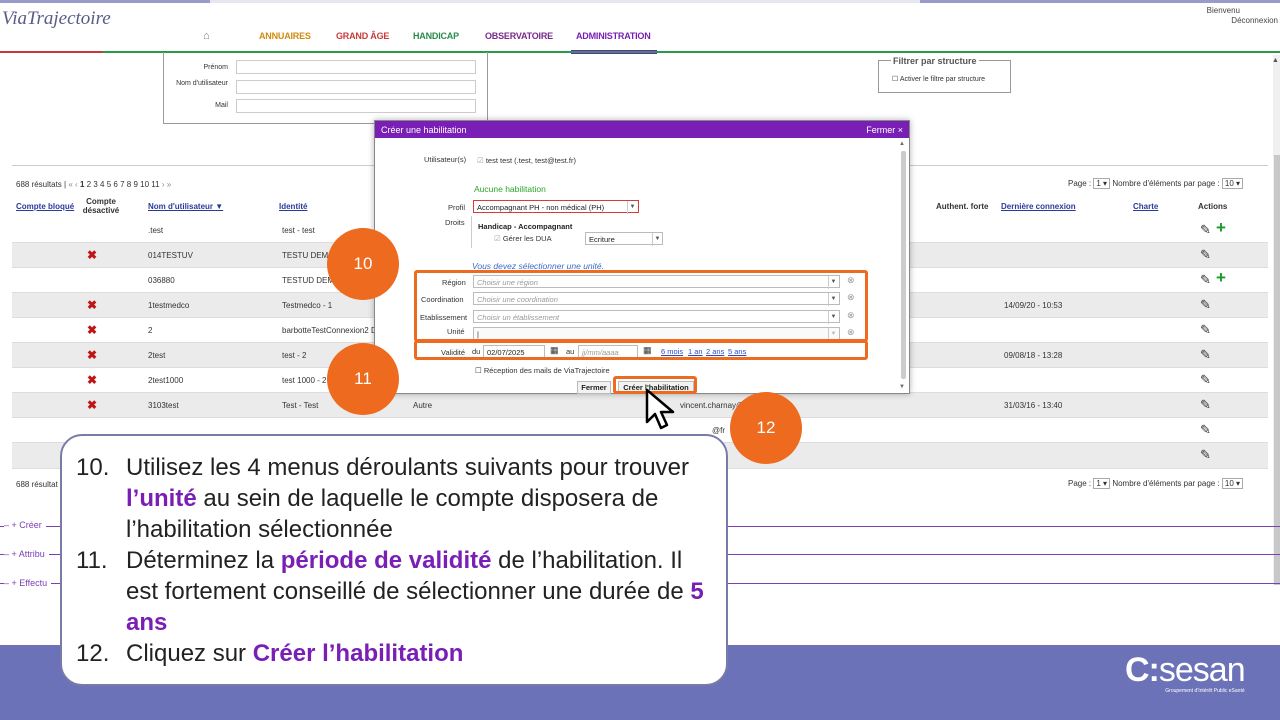  Describe the element at coordinates (115, 184) in the screenshot. I see `page-link: 6` at that location.